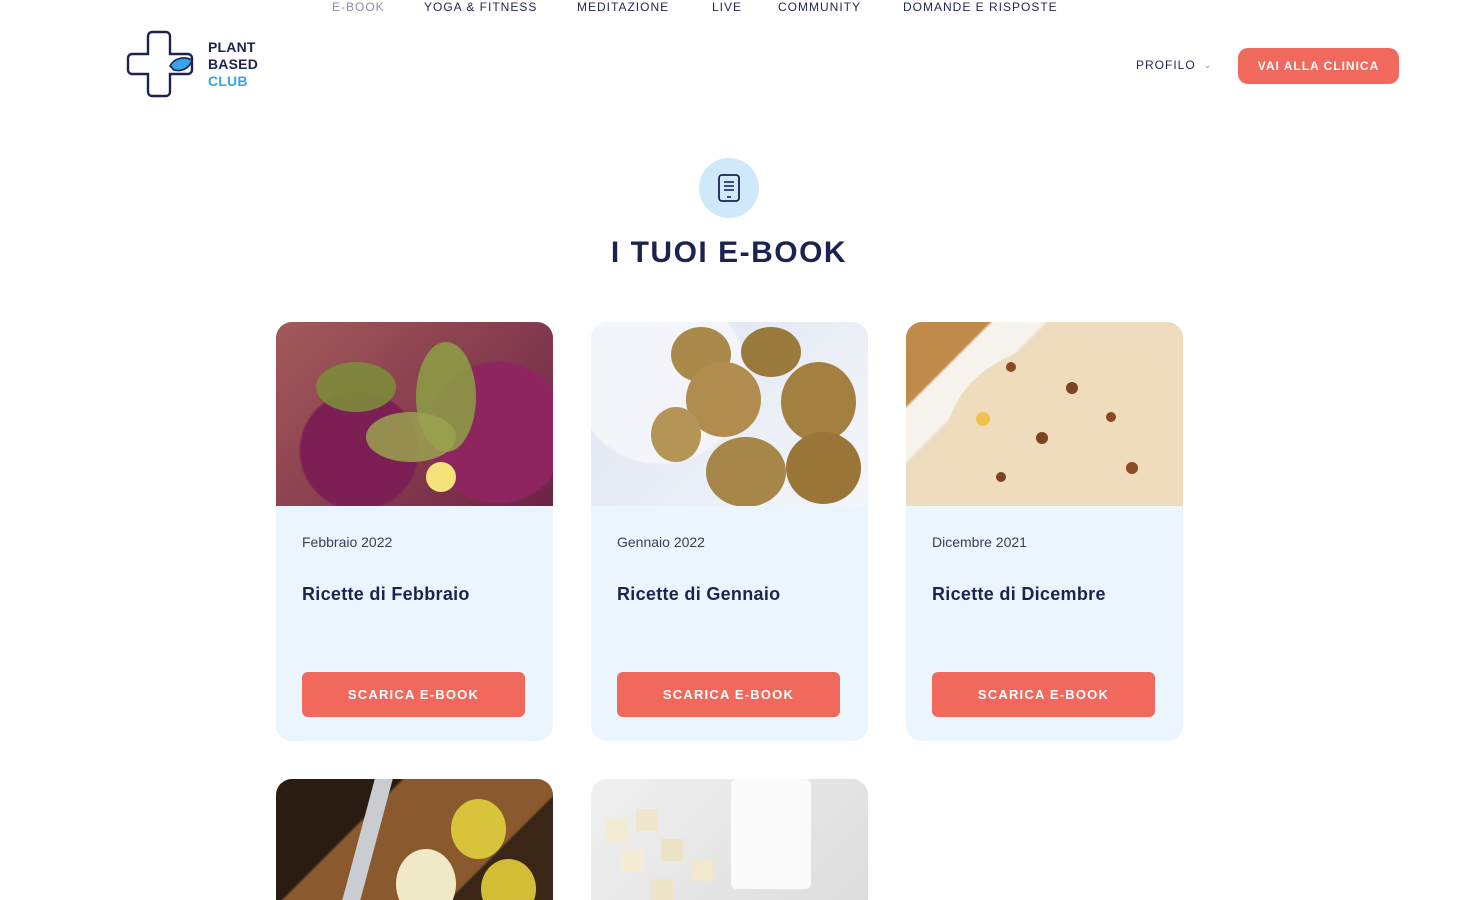 Image resolution: width=1458 pixels, height=900 pixels. Describe the element at coordinates (414, 414) in the screenshot. I see `food-photo-february` at that location.